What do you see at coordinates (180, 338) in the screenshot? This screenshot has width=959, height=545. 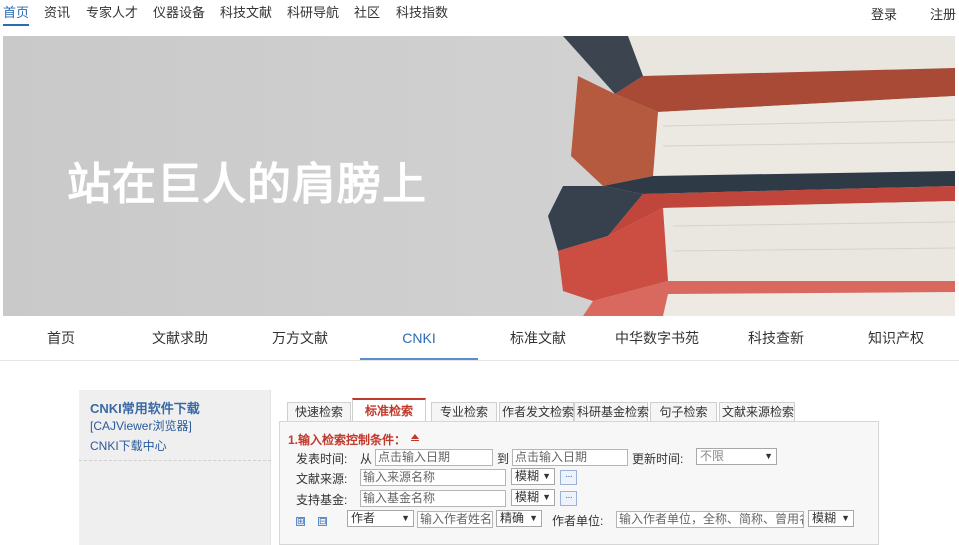 I see `tab-doc-request: 文献求助` at bounding box center [180, 338].